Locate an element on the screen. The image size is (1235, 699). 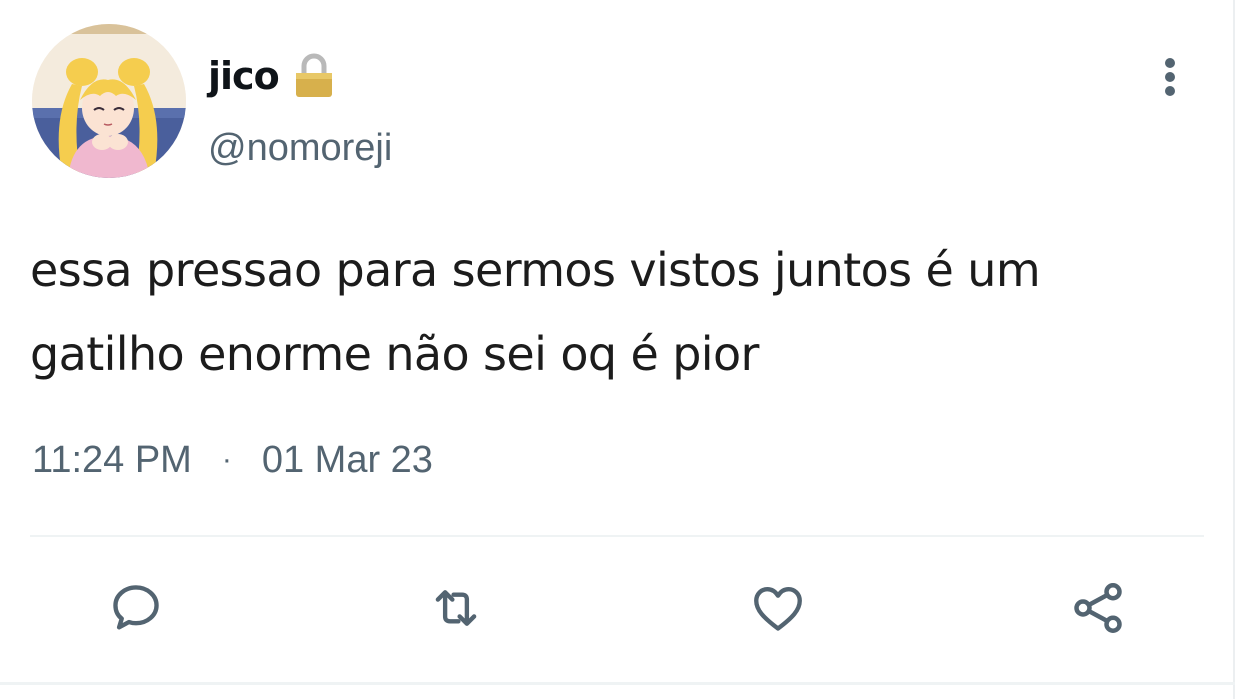
display-name-row: jico is located at coordinates (271, 76).